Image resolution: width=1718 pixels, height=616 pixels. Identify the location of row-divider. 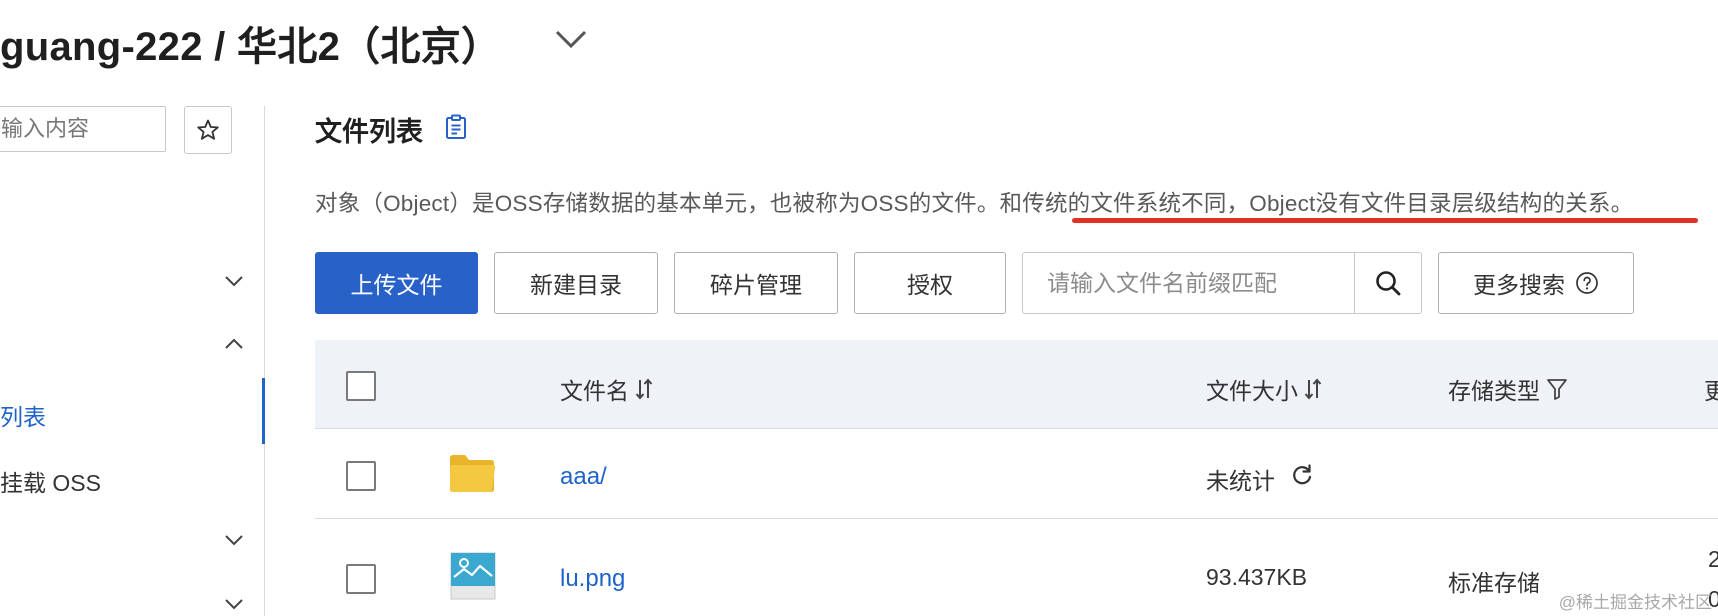
(1016, 518).